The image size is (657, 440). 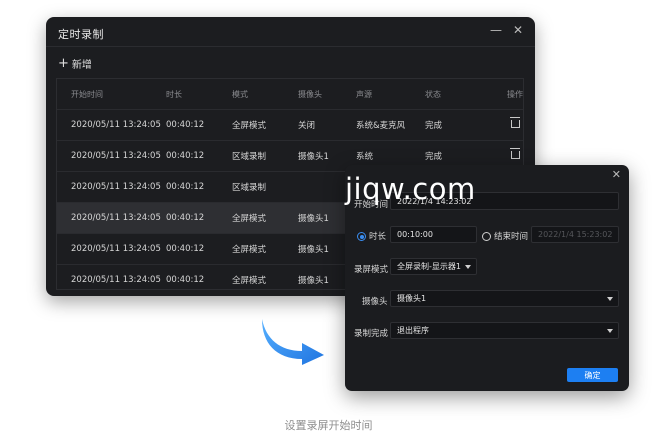 I want to click on dialog-close-icon: ✕, so click(x=616, y=174).